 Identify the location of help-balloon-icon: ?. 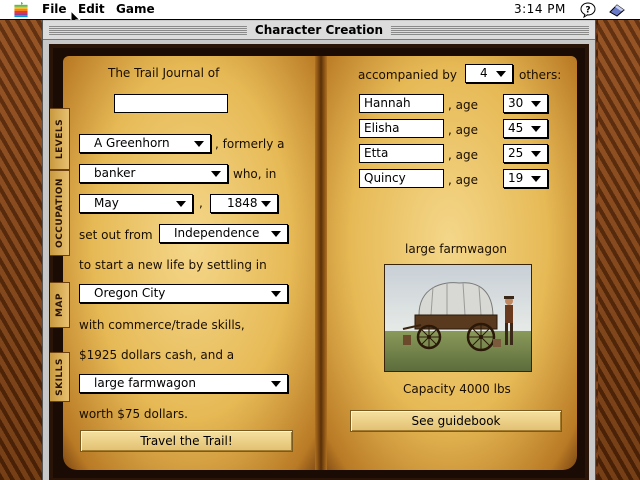
(588, 10).